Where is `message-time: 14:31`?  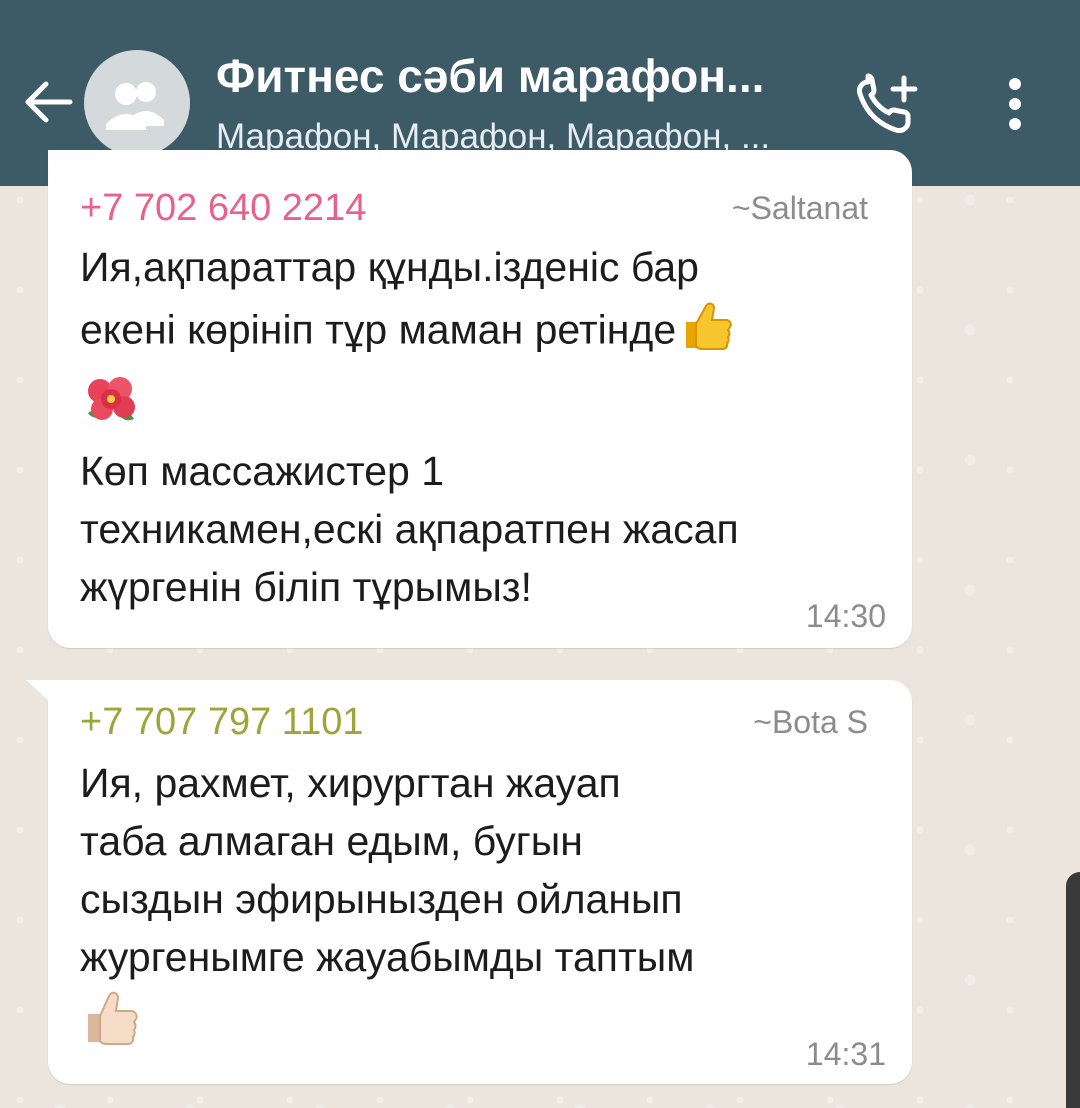 message-time: 14:31 is located at coordinates (845, 1054).